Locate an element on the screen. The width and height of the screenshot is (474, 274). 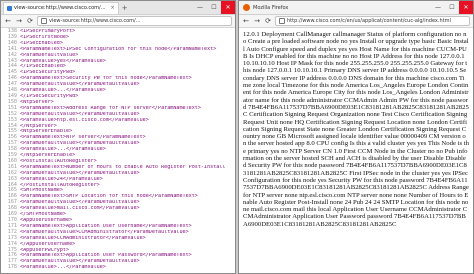
right-title-bar: Mozilla Firefox — ☐ ✕ is located at coordinates (356, 8).